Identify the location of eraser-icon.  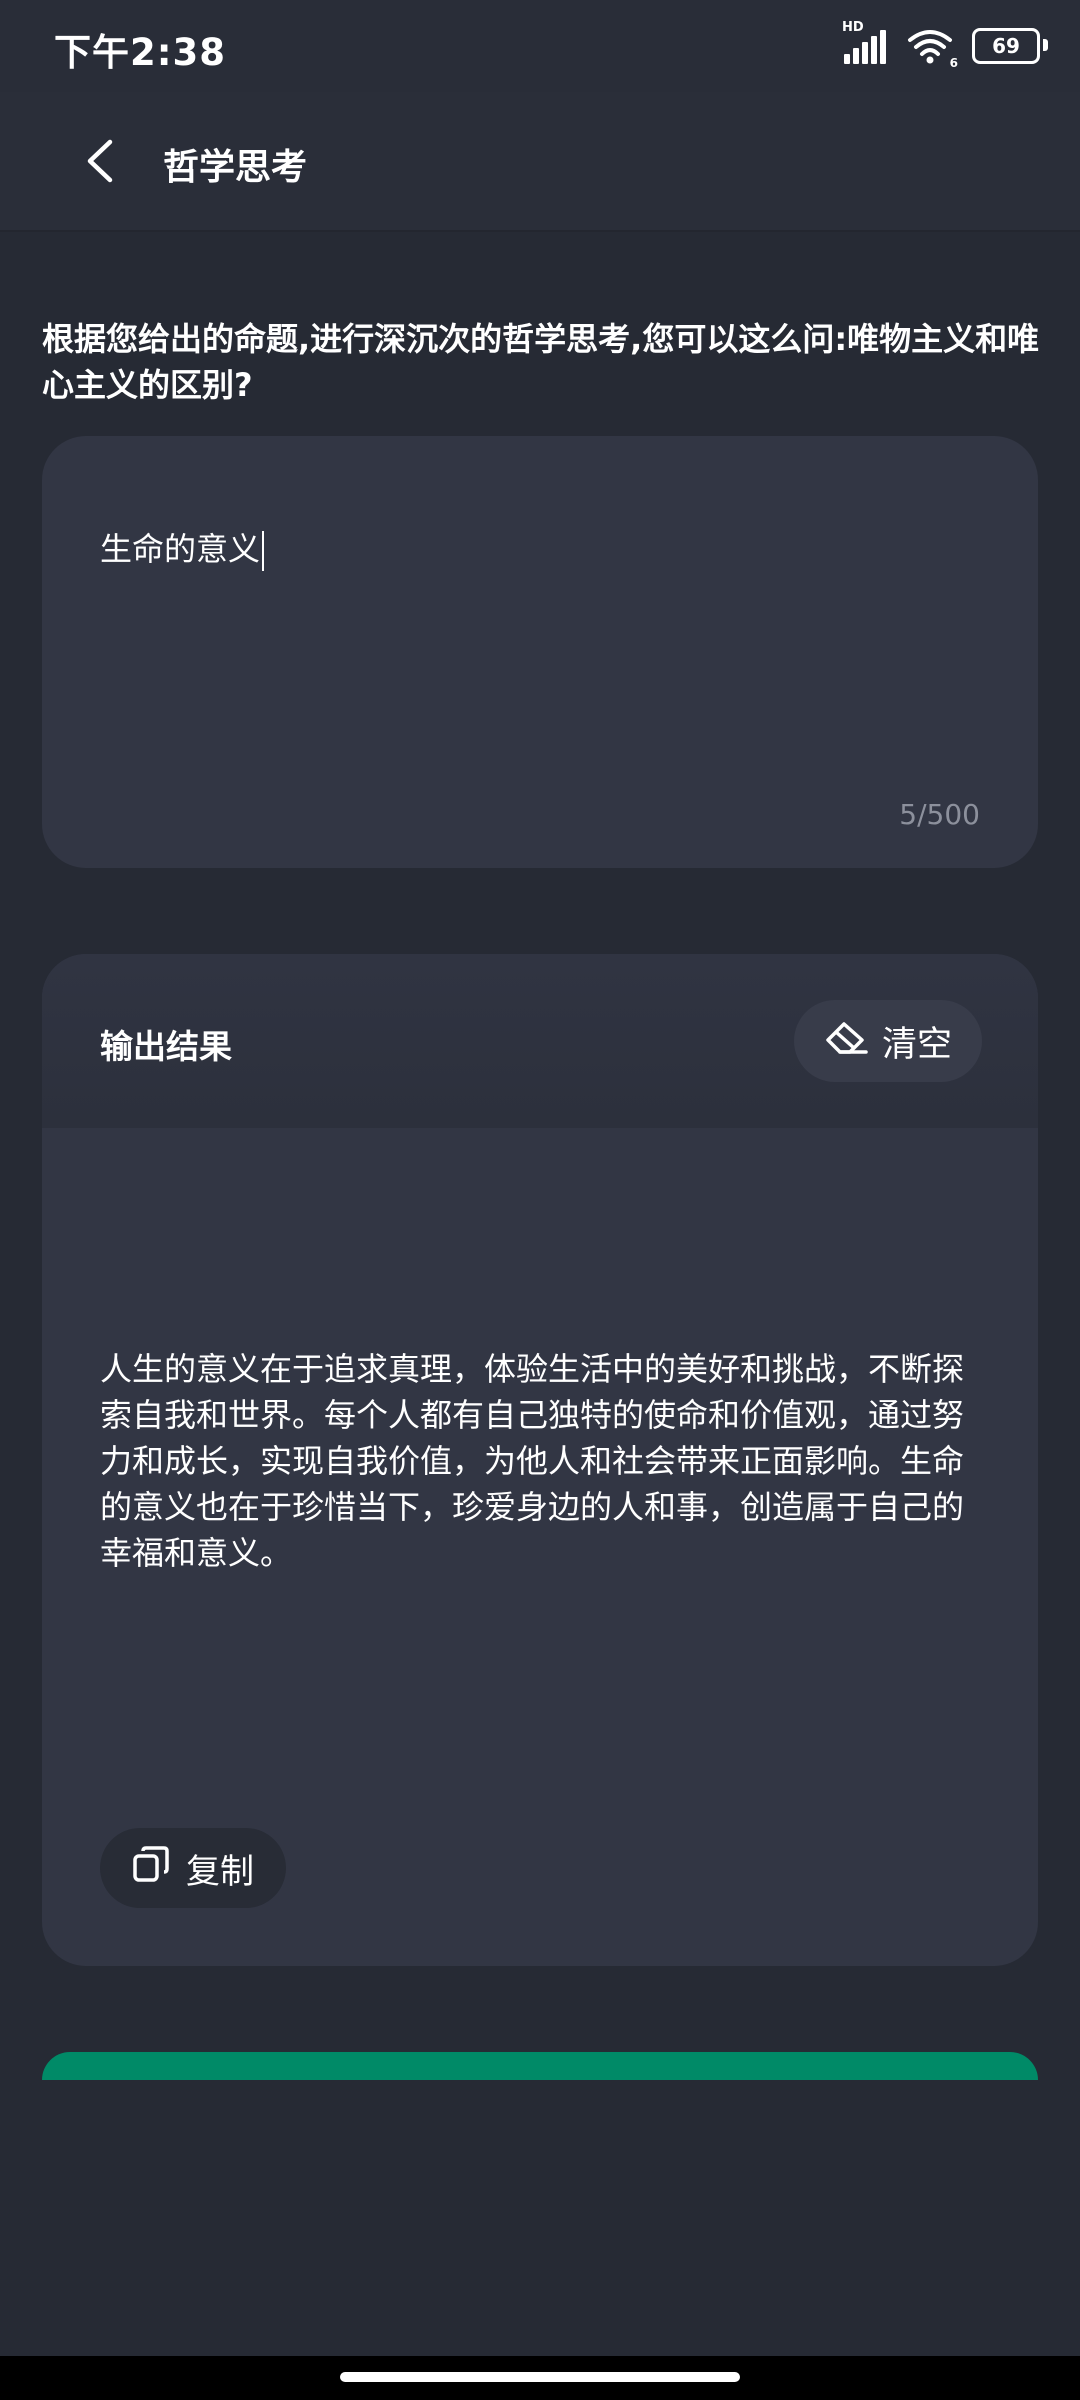
(846, 1041).